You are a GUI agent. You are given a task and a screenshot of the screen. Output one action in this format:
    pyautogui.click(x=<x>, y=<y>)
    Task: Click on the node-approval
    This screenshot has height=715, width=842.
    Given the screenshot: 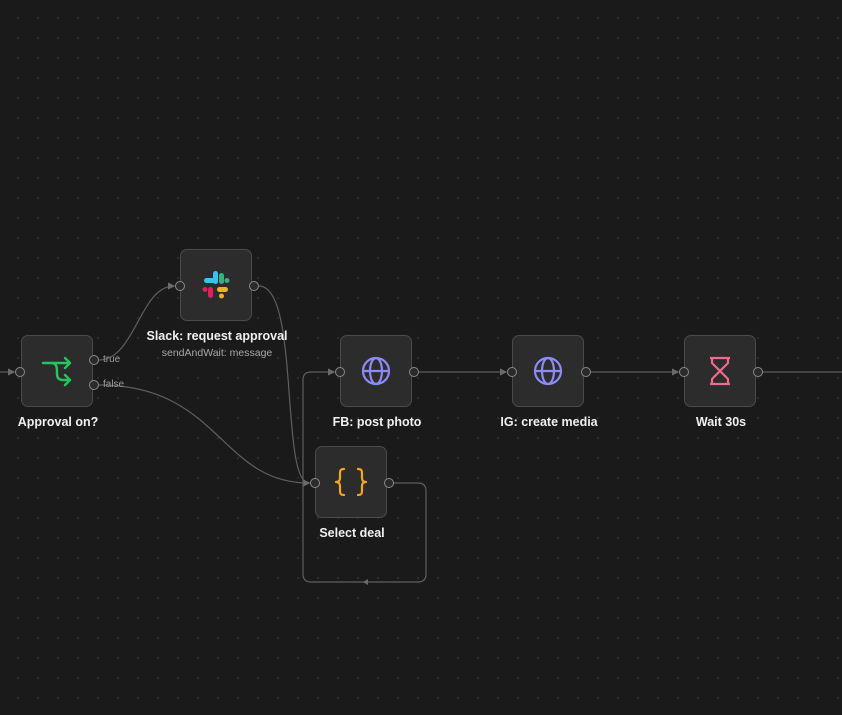 What is the action you would take?
    pyautogui.click(x=57, y=371)
    